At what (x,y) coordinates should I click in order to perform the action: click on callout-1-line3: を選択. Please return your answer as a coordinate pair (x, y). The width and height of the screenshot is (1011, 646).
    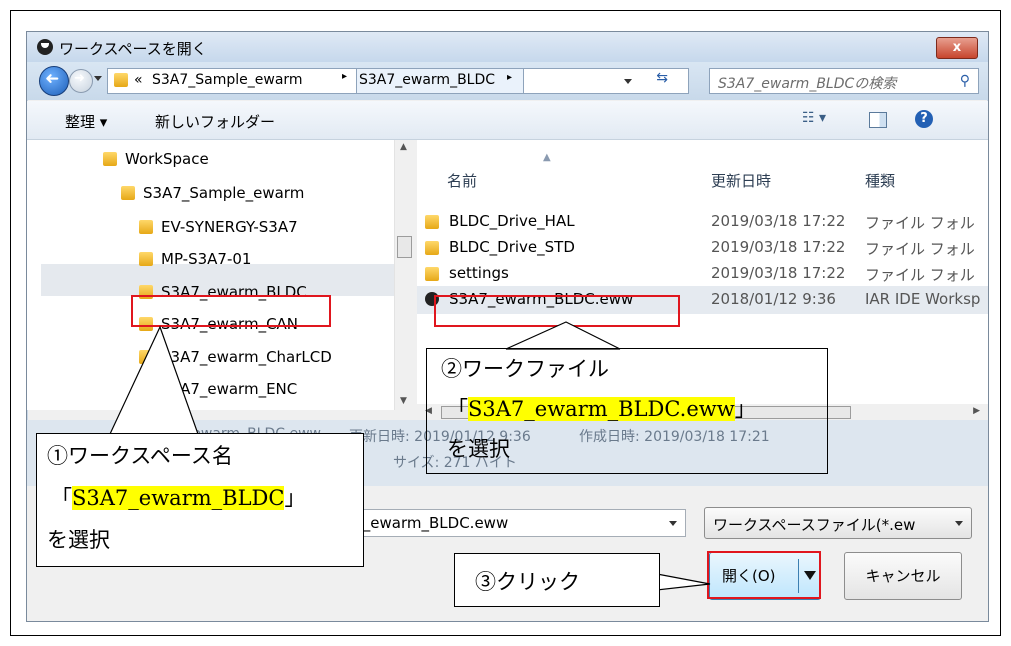
    Looking at the image, I should click on (78, 540).